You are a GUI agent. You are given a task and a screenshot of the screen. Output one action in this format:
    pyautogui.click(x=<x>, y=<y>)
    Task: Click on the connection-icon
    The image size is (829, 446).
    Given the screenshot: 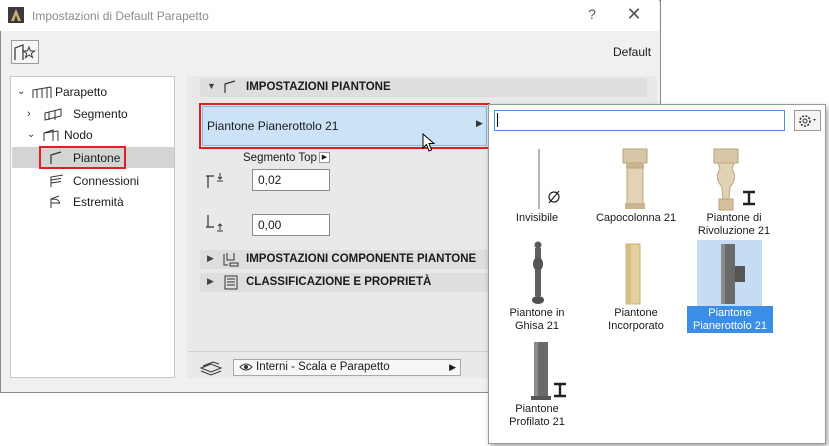 What is the action you would take?
    pyautogui.click(x=57, y=180)
    